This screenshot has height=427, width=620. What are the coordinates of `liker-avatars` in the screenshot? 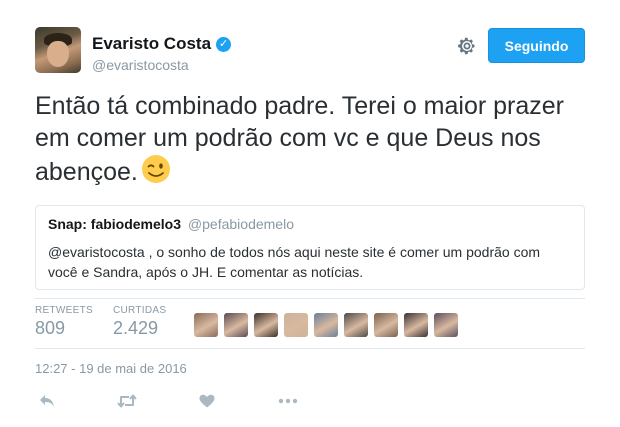 It's located at (329, 325).